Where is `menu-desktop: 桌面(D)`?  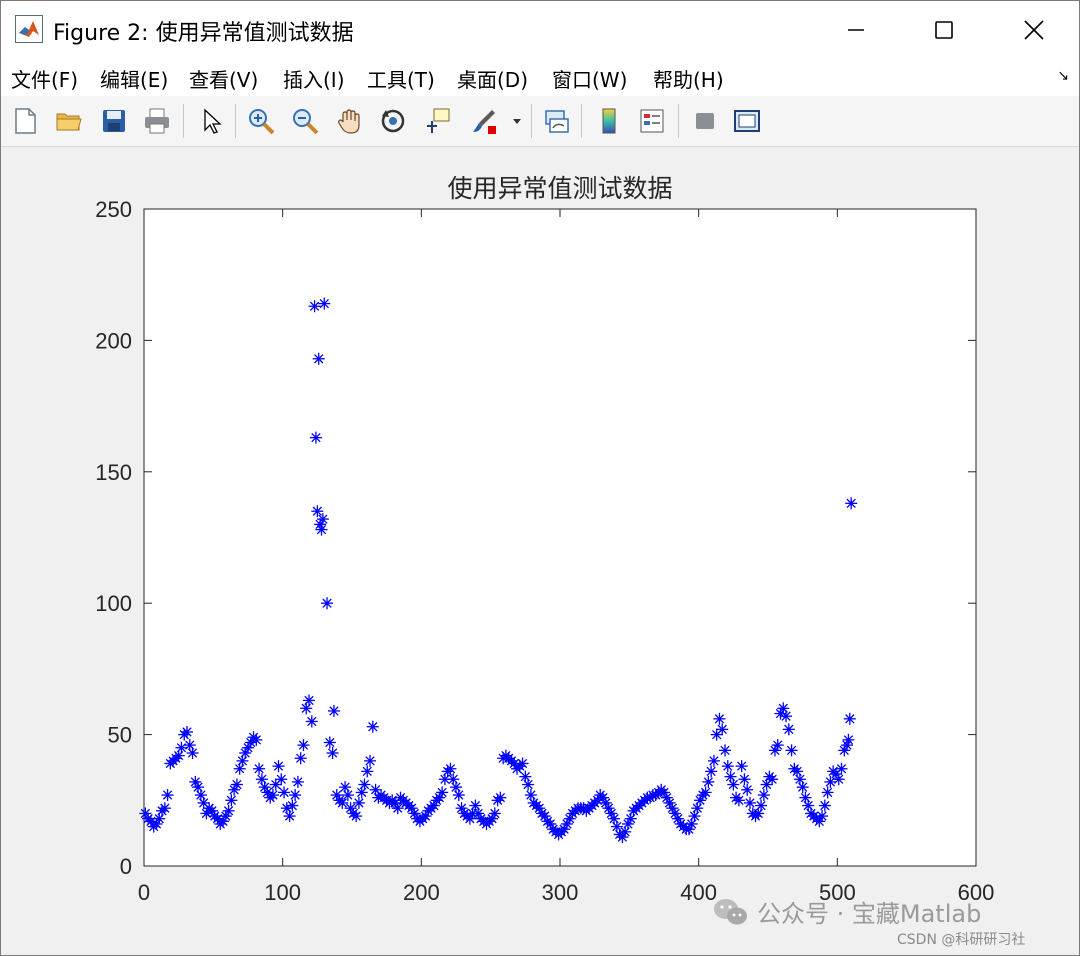
menu-desktop: 桌面(D) is located at coordinates (492, 78).